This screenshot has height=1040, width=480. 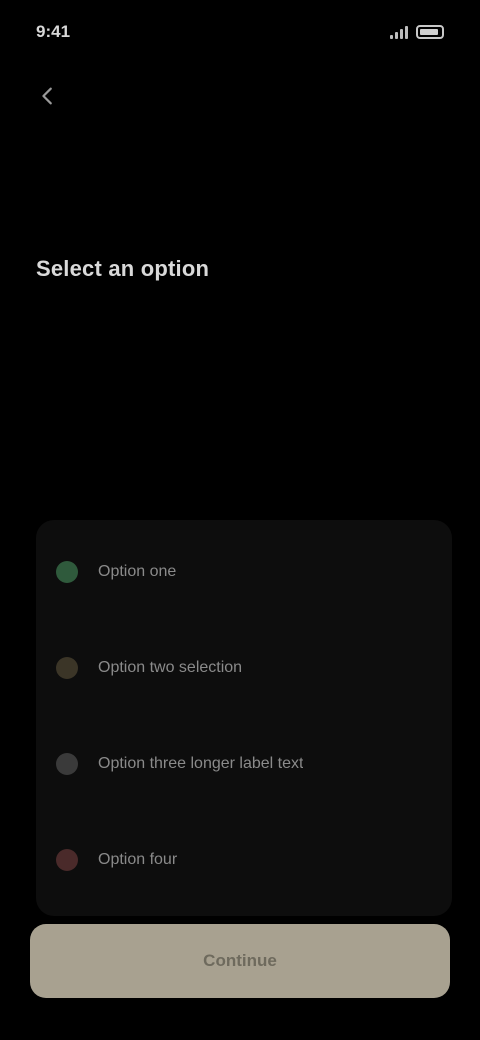 I want to click on option-1-dot, so click(x=67, y=572).